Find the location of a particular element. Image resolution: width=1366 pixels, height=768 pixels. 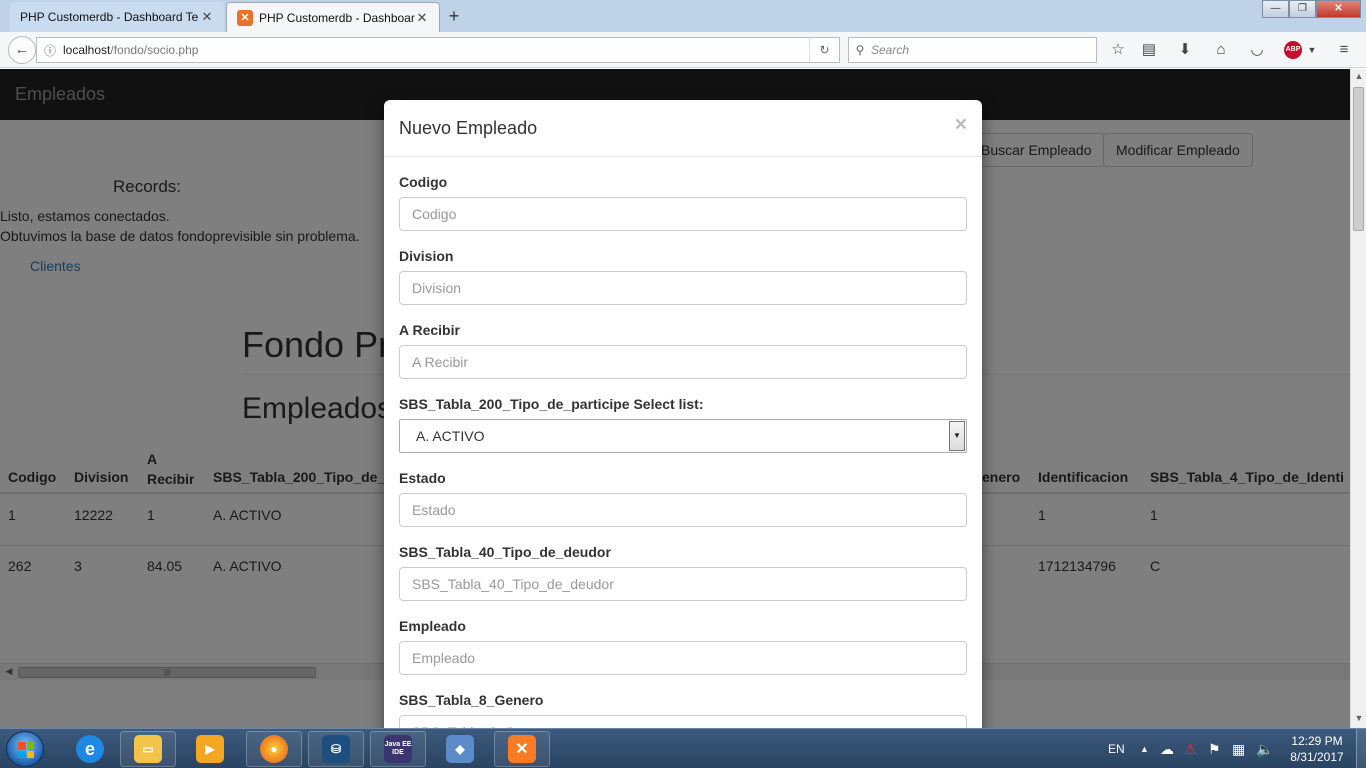

windows-logo-icon is located at coordinates (26, 750).